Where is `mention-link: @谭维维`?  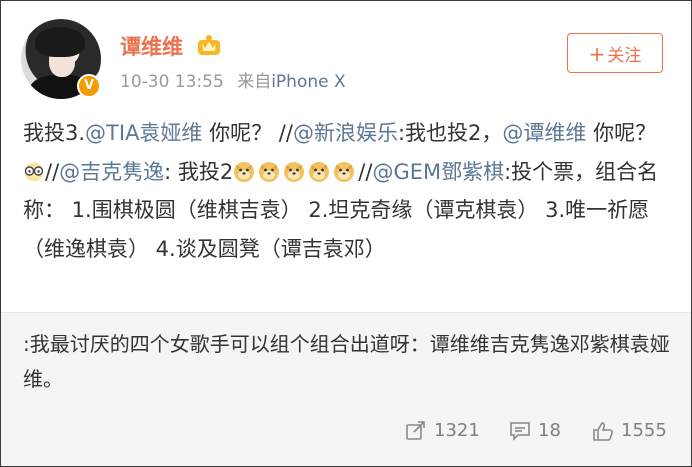
mention-link: @谭维维 is located at coordinates (544, 133).